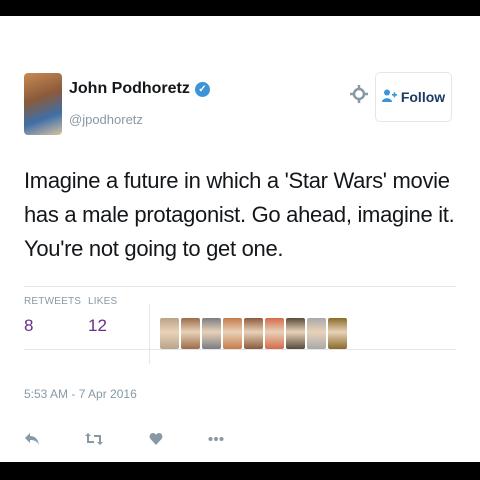 This screenshot has height=480, width=480. I want to click on tweet-line: You're not going to get one., so click(154, 248).